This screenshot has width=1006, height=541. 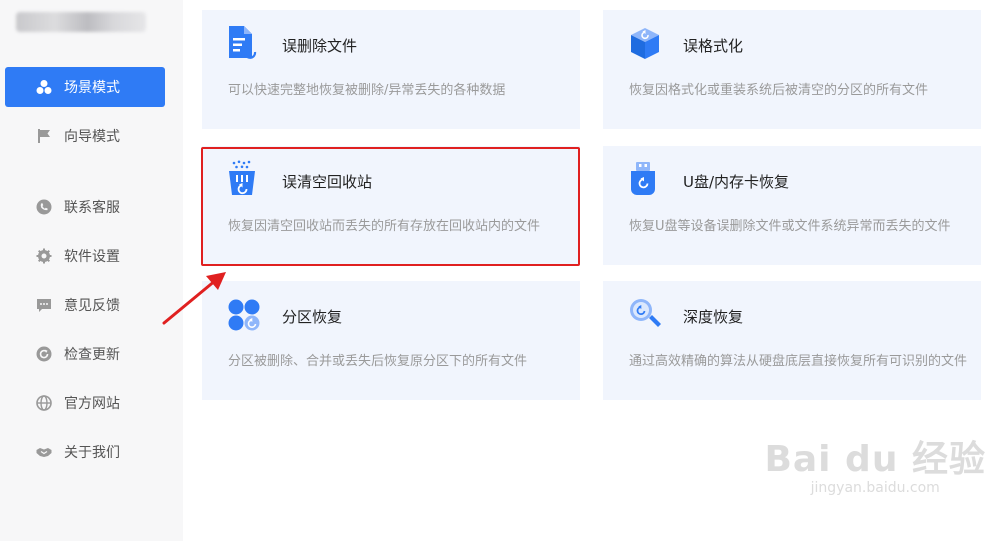 What do you see at coordinates (44, 256) in the screenshot?
I see `gear-icon` at bounding box center [44, 256].